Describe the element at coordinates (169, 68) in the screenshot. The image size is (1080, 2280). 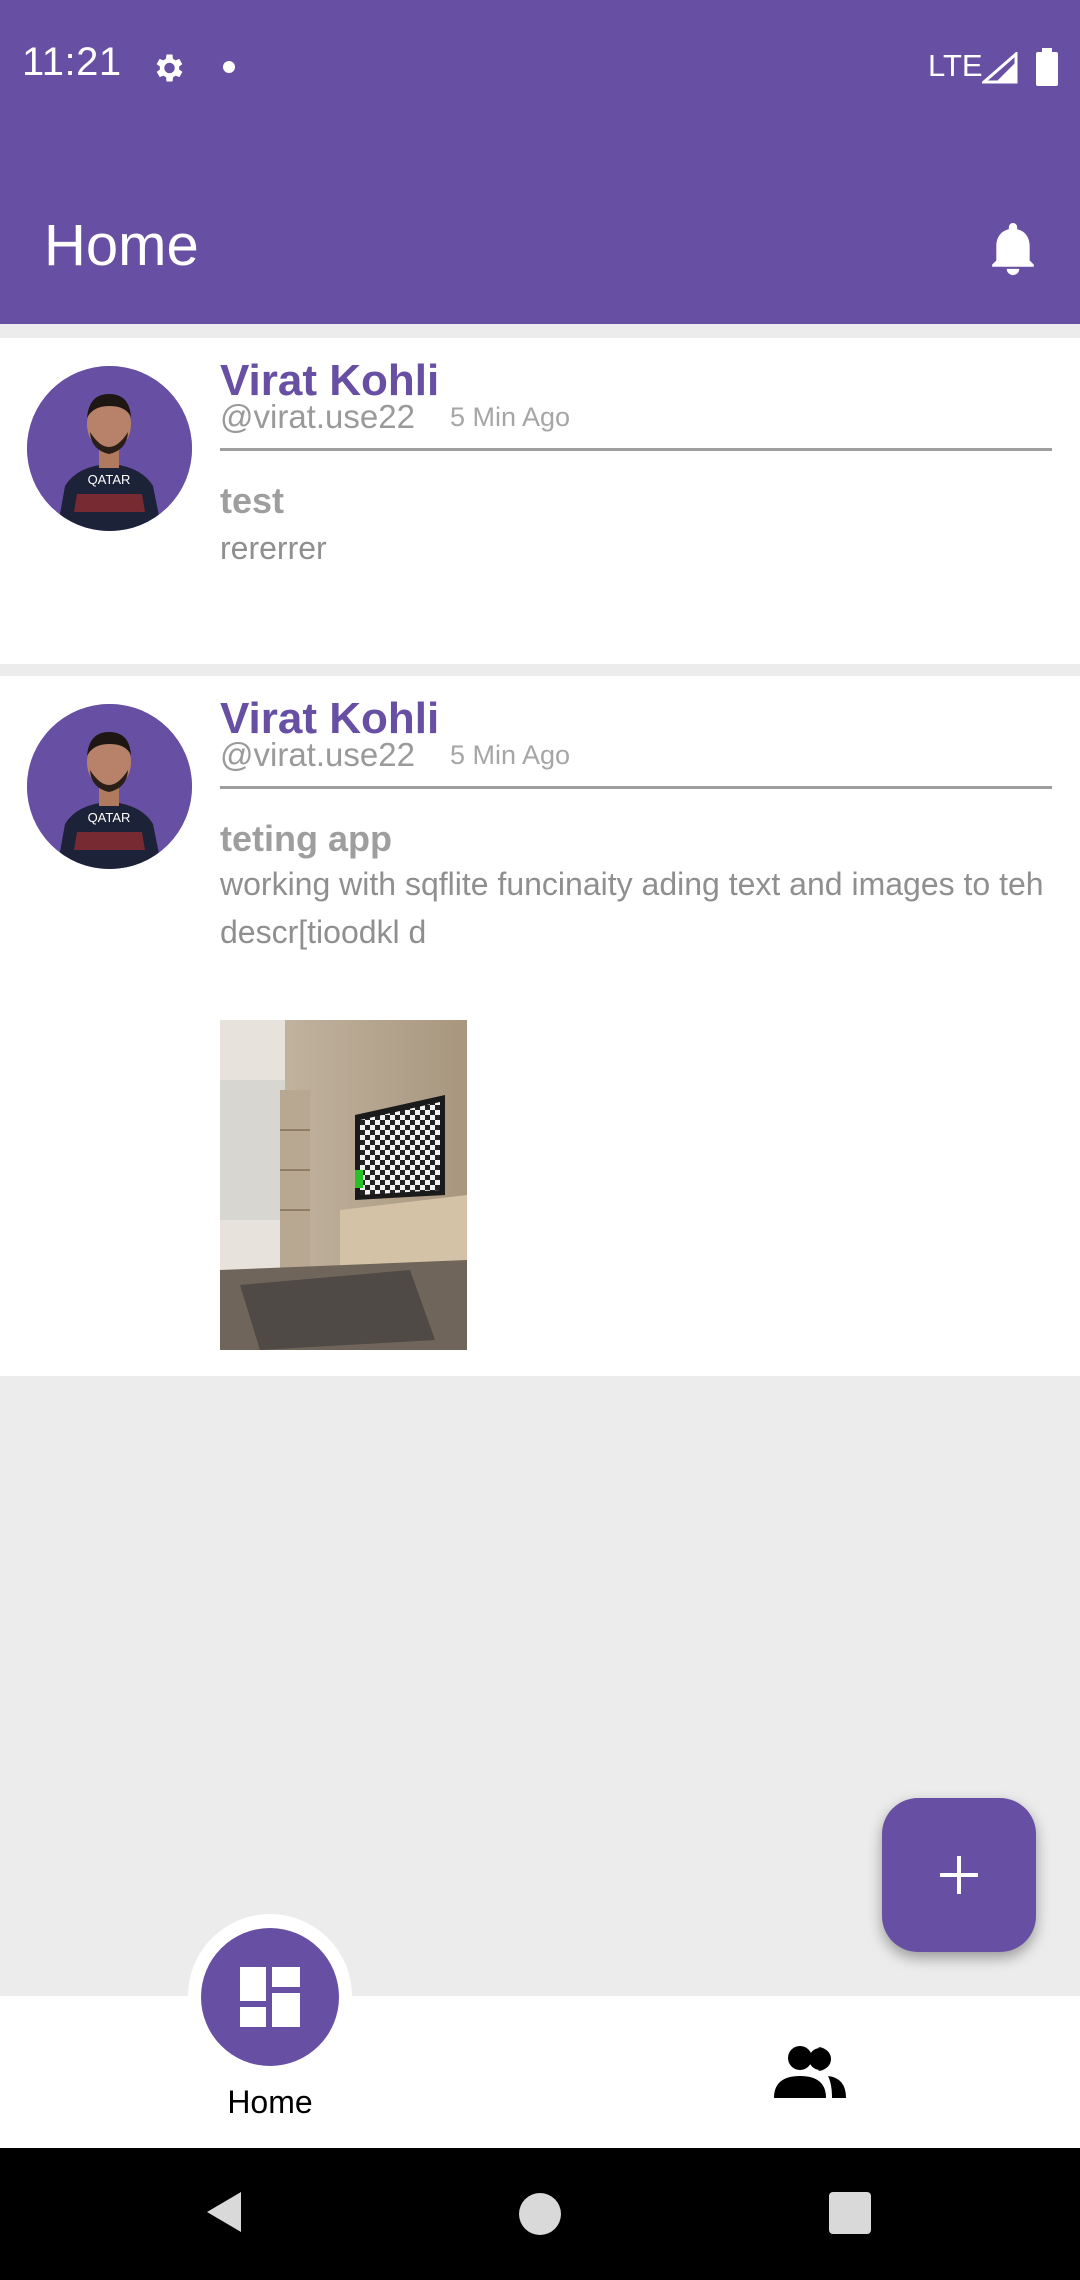
I see `settings-gear-icon` at that location.